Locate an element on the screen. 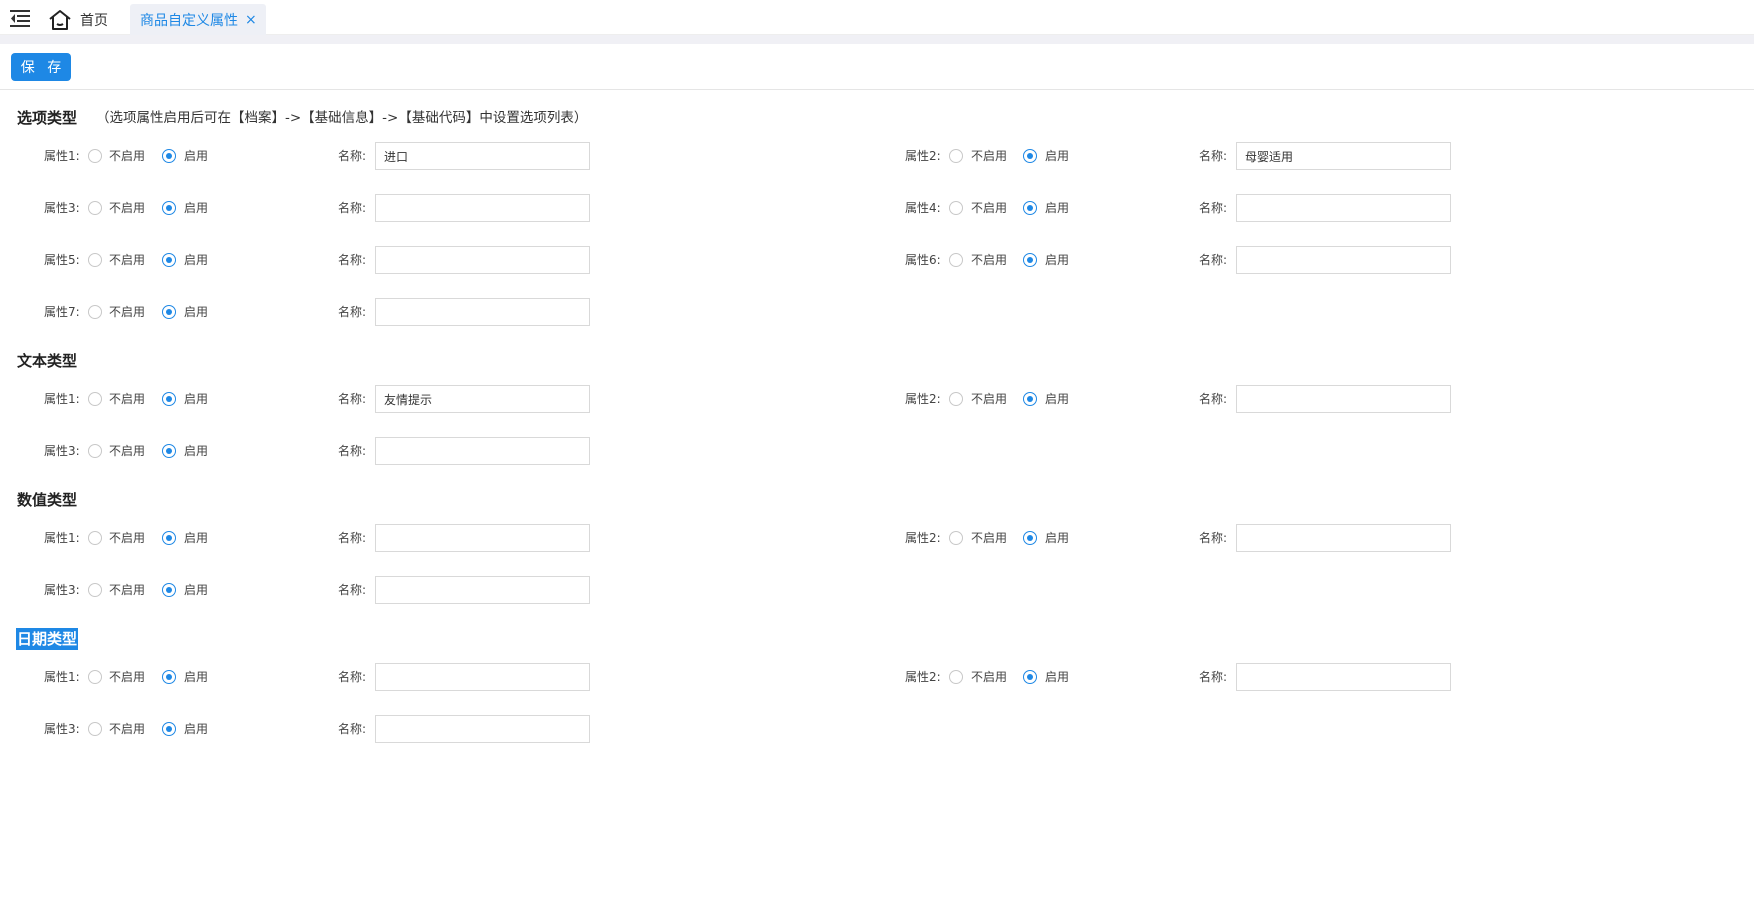  number-prop-2-radio-on is located at coordinates (1030, 538).